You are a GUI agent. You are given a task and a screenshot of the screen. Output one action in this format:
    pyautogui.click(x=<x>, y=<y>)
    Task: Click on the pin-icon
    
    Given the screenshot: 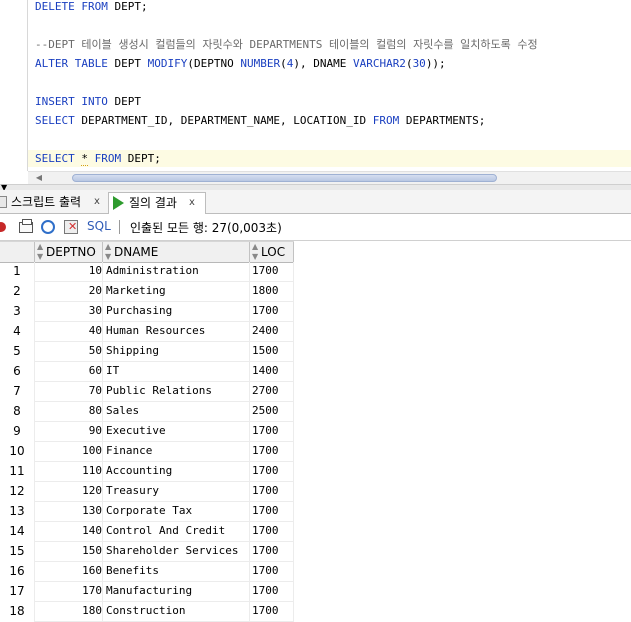 What is the action you would take?
    pyautogui.click(x=3, y=227)
    